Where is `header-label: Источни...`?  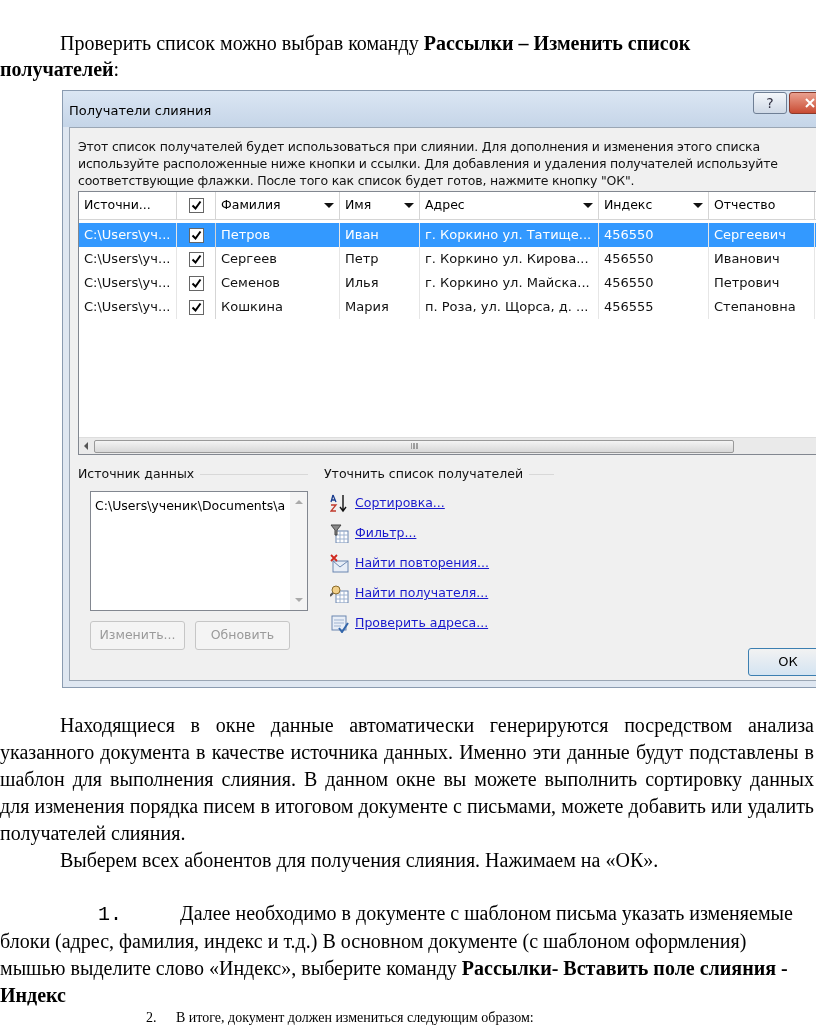
header-label: Источни... is located at coordinates (117, 205).